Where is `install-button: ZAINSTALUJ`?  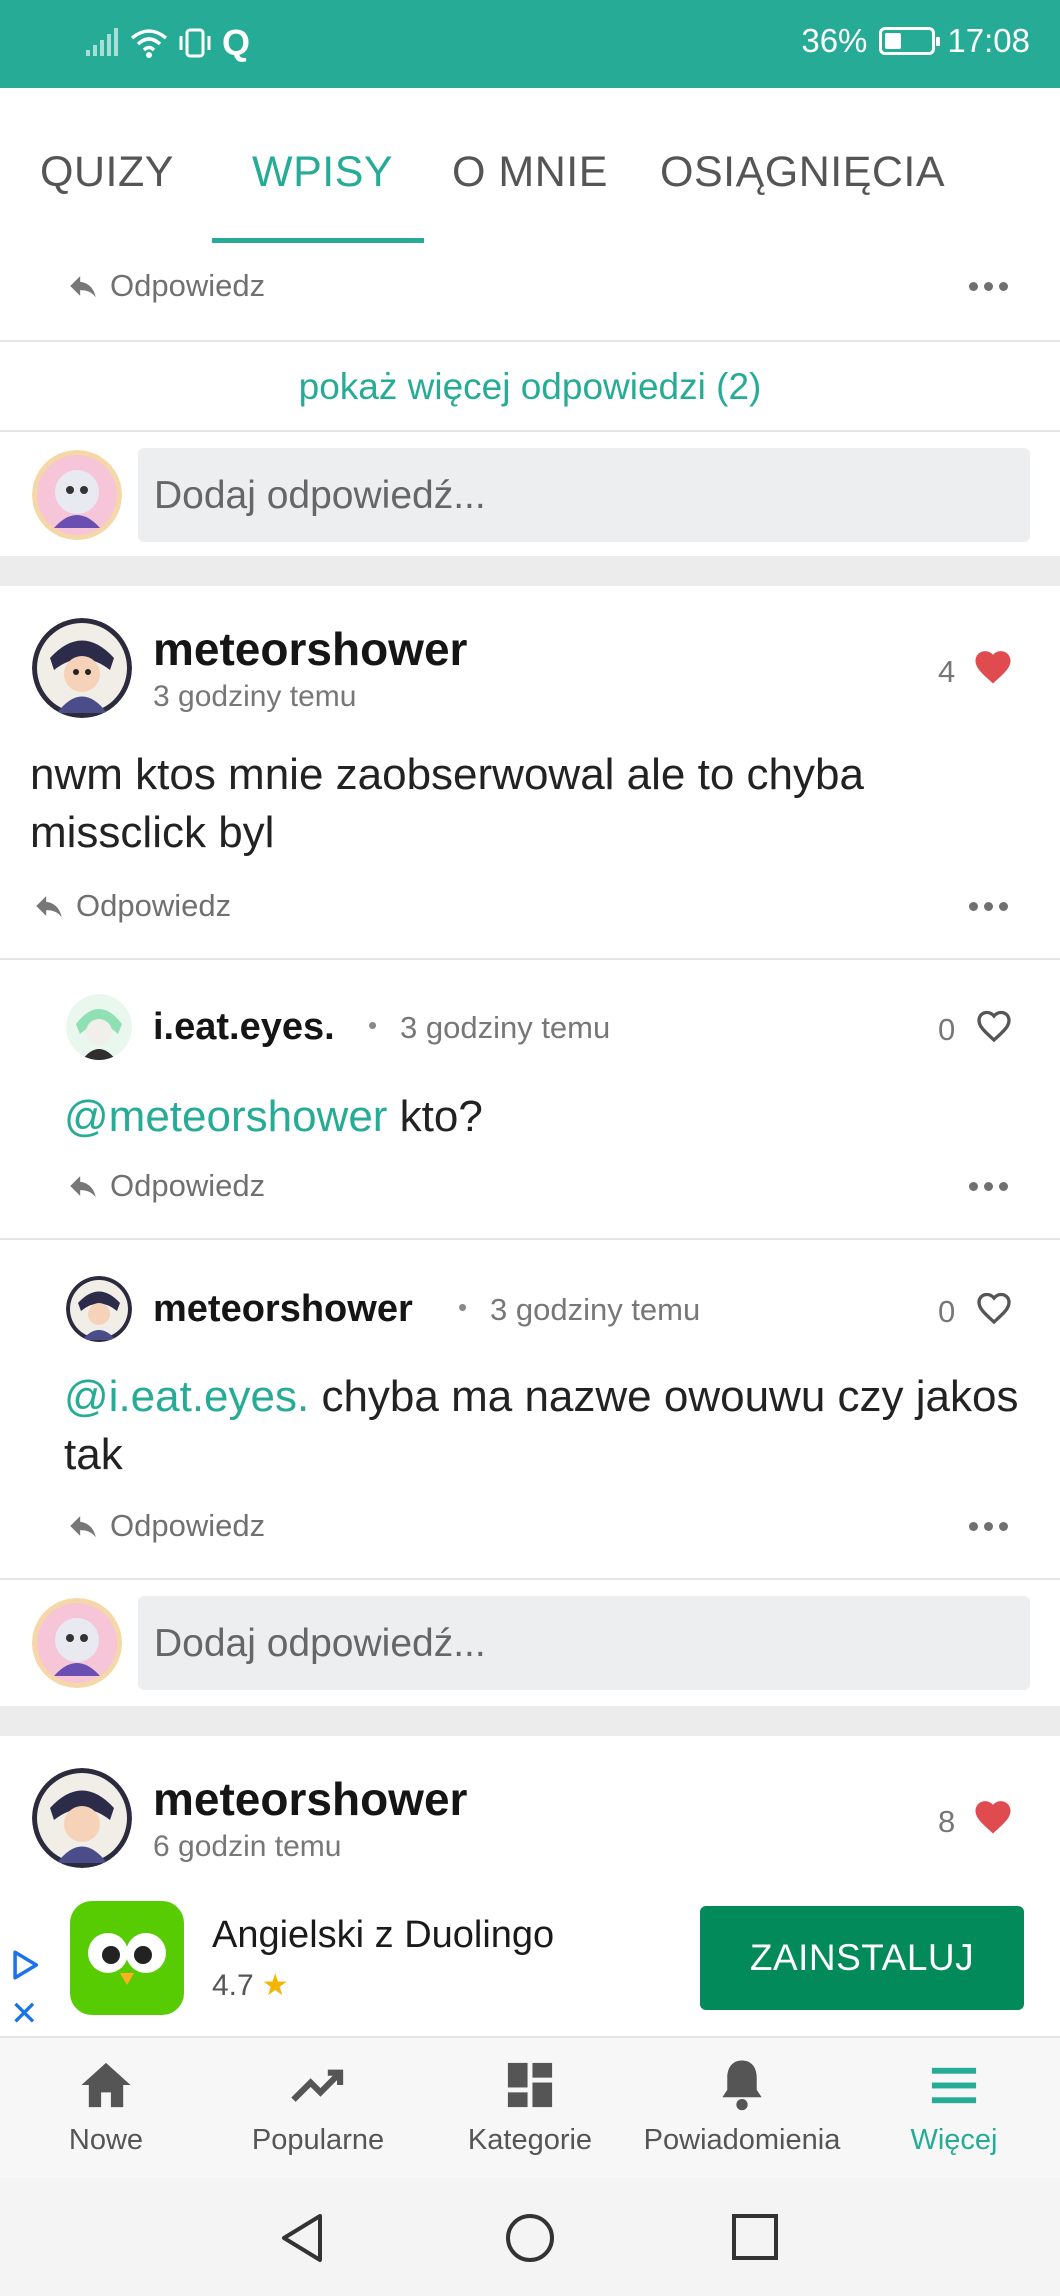 install-button: ZAINSTALUJ is located at coordinates (862, 1958).